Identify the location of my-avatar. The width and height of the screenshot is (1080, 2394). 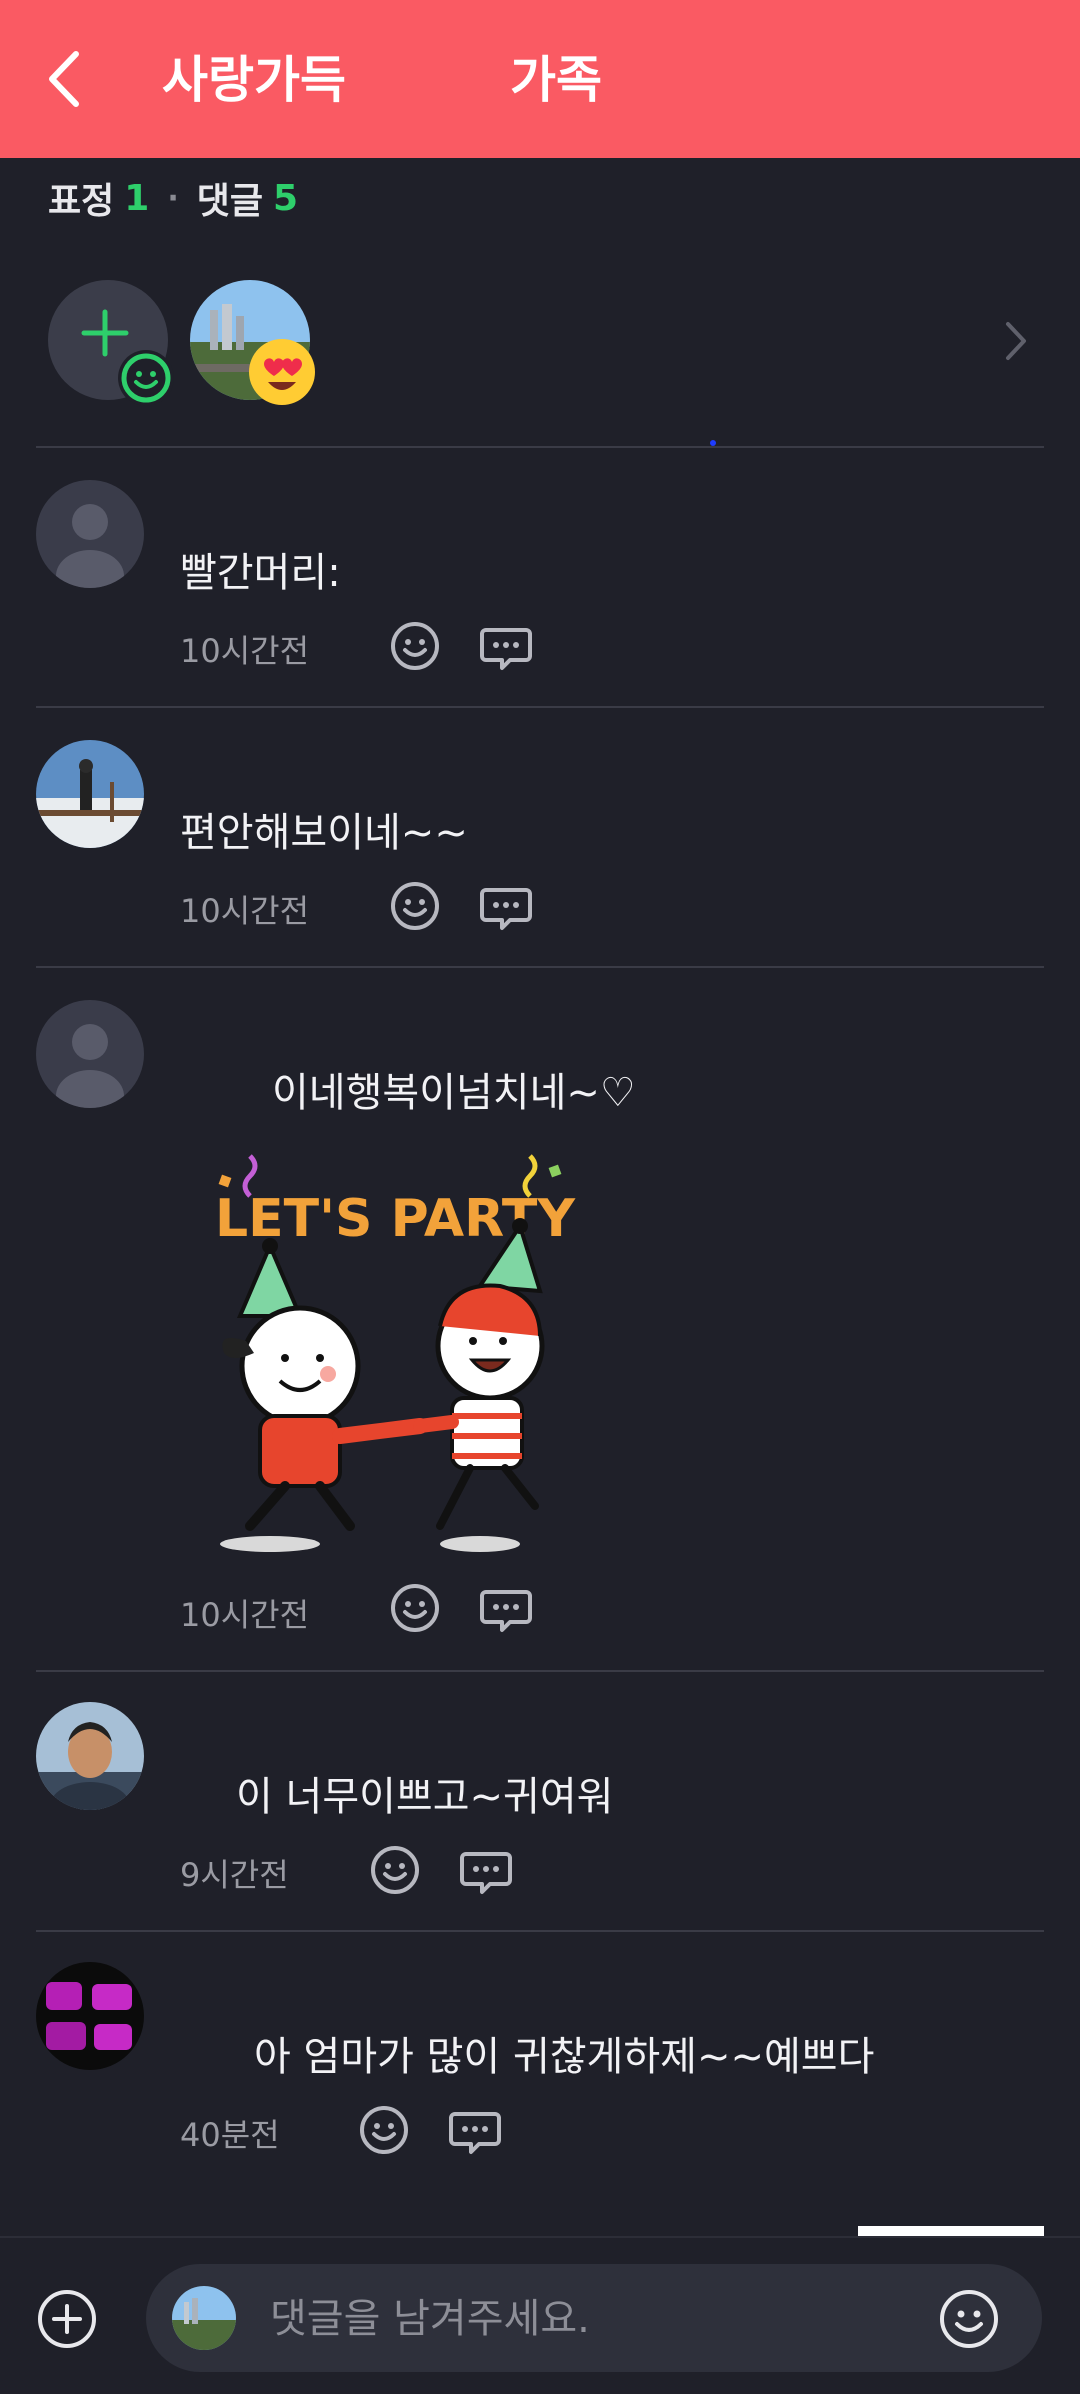
(204, 2318).